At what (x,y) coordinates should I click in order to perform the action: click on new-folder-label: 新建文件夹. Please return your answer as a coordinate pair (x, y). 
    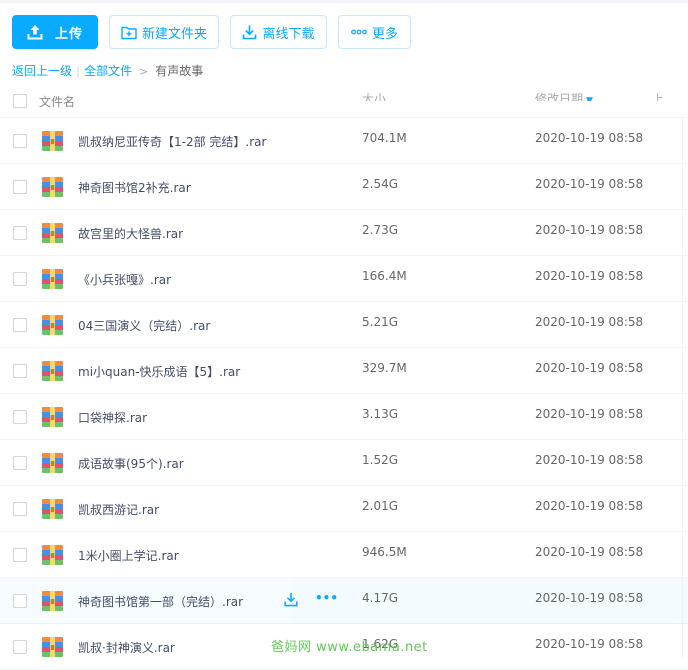
    Looking at the image, I should click on (174, 34).